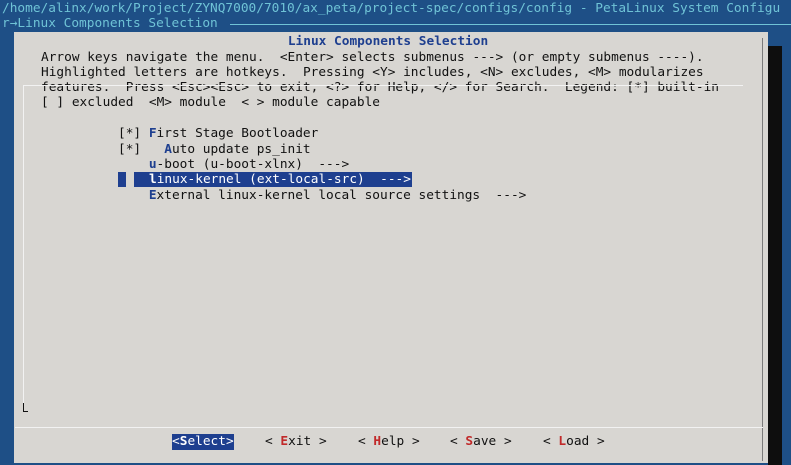 The image size is (791, 465). Describe the element at coordinates (152, 195) in the screenshot. I see `menu-item-hotkey: E` at that location.